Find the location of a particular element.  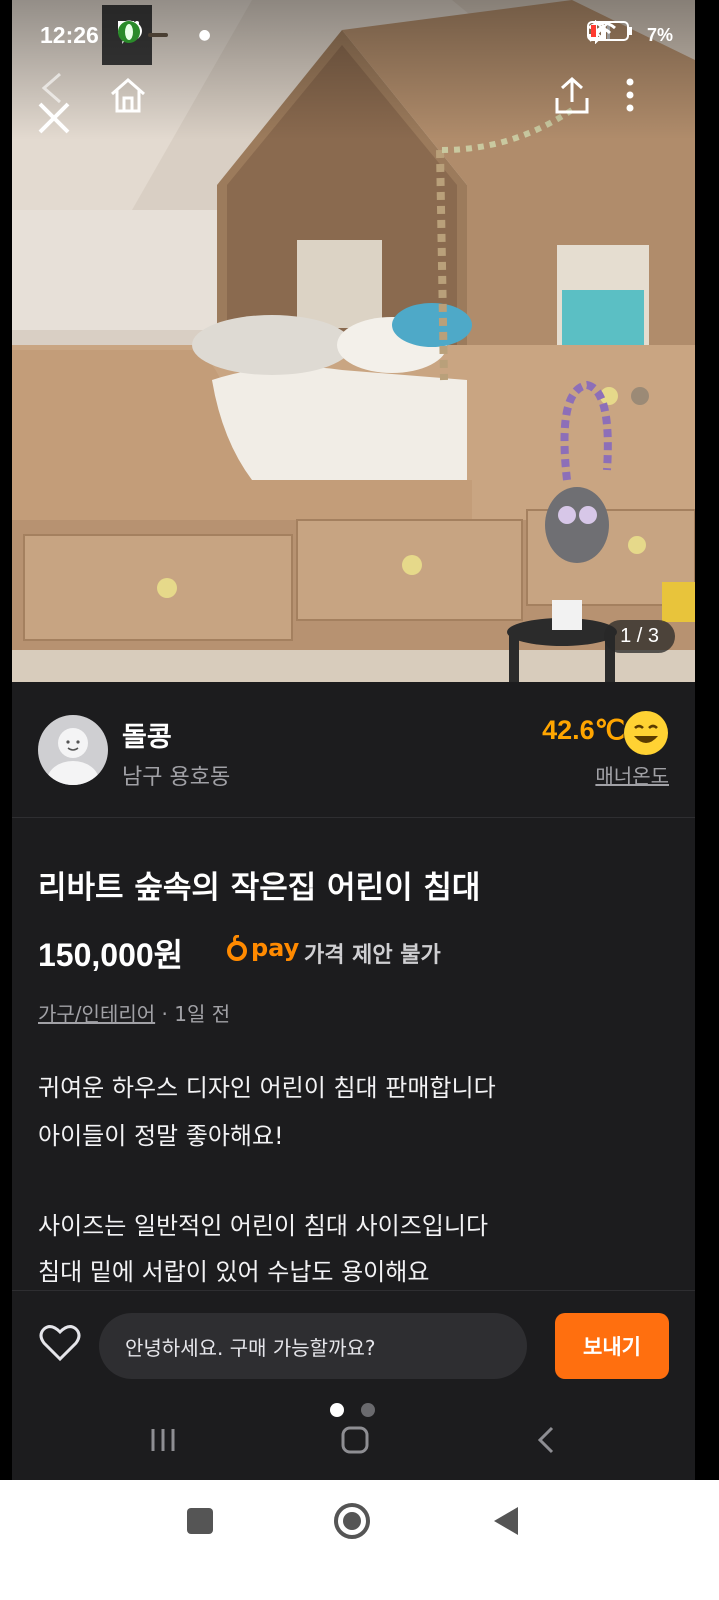

camera-icon is located at coordinates (144, 29).